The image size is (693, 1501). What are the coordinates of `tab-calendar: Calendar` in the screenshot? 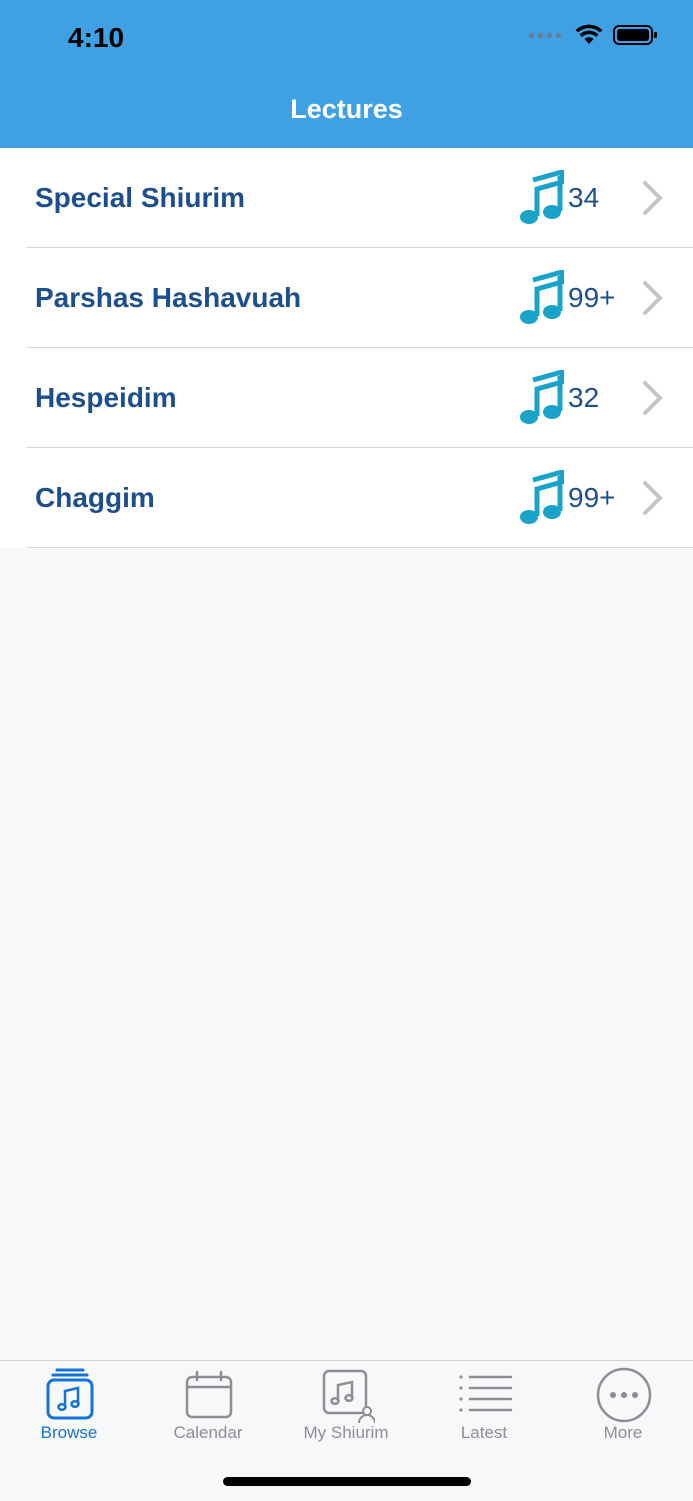 It's located at (208, 1411).